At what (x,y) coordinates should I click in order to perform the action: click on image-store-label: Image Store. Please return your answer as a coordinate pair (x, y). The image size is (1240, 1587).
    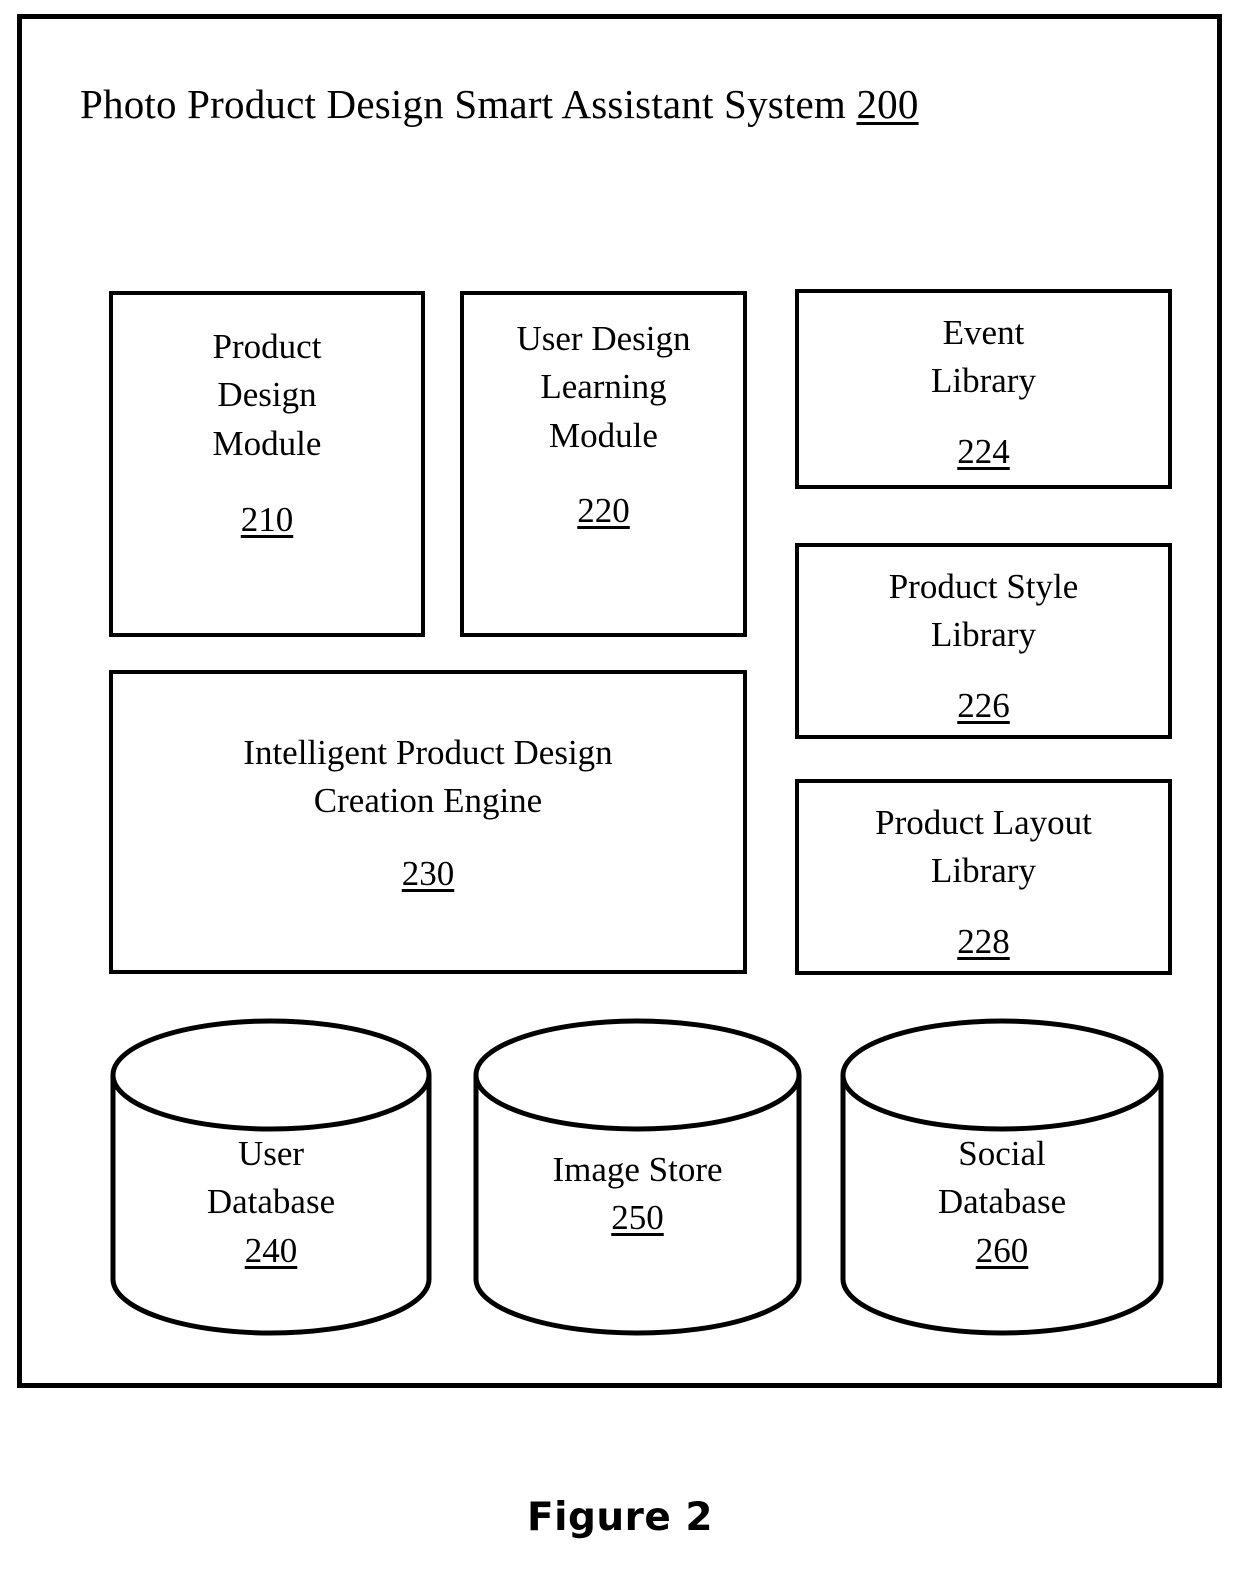
    Looking at the image, I should click on (637, 1169).